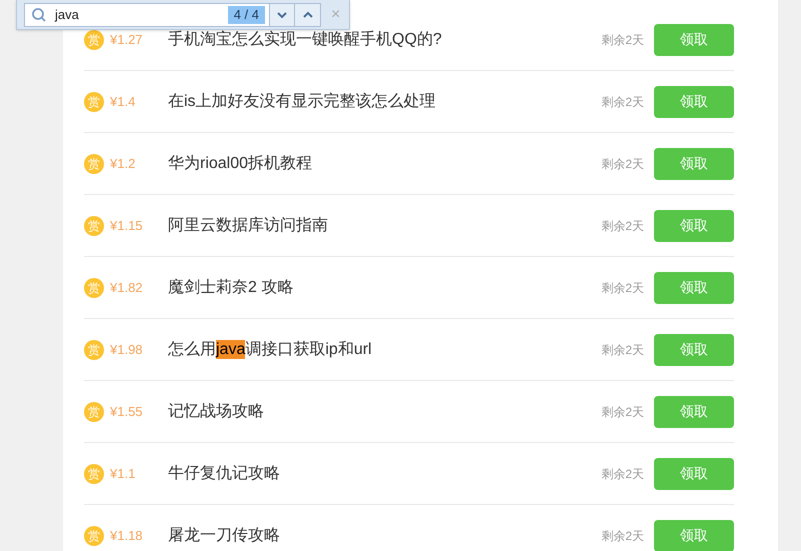  Describe the element at coordinates (123, 101) in the screenshot. I see `reward-amount: ¥1.4` at that location.